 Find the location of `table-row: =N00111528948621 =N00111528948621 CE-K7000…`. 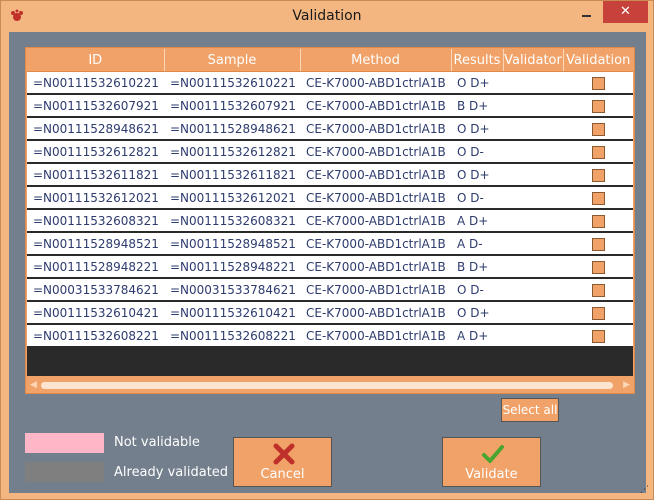

table-row: =N00111528948621 =N00111528948621 CE-K7000… is located at coordinates (330, 129).